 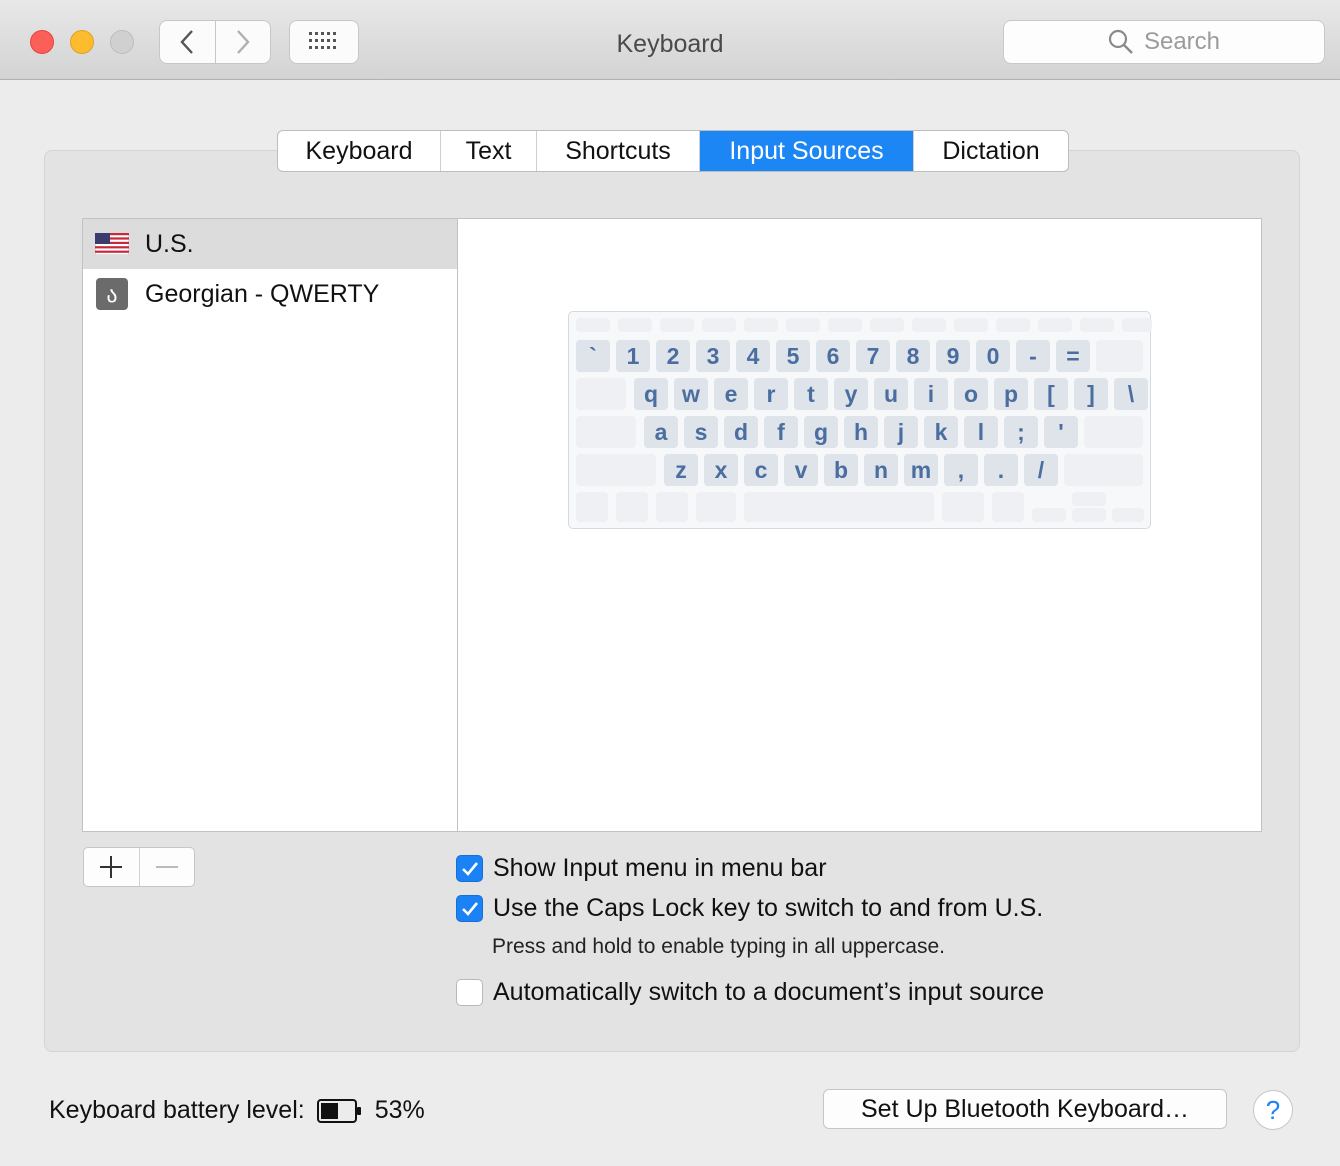 I want to click on key: `, so click(x=593, y=356).